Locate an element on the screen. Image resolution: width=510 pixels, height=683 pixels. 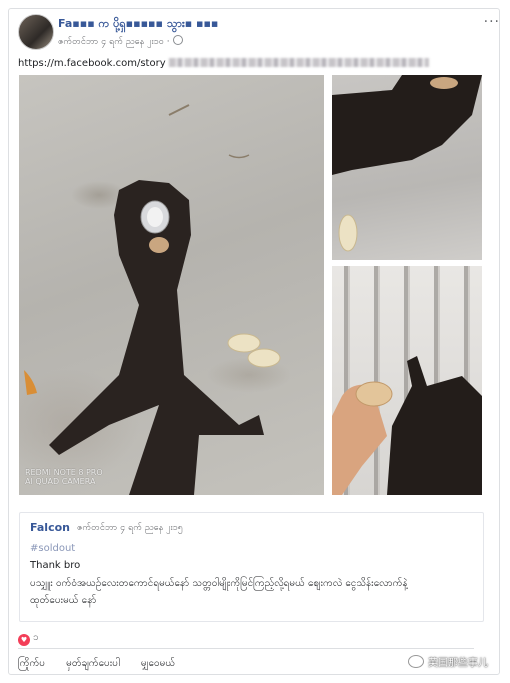
globe-icon is located at coordinates (177, 40).